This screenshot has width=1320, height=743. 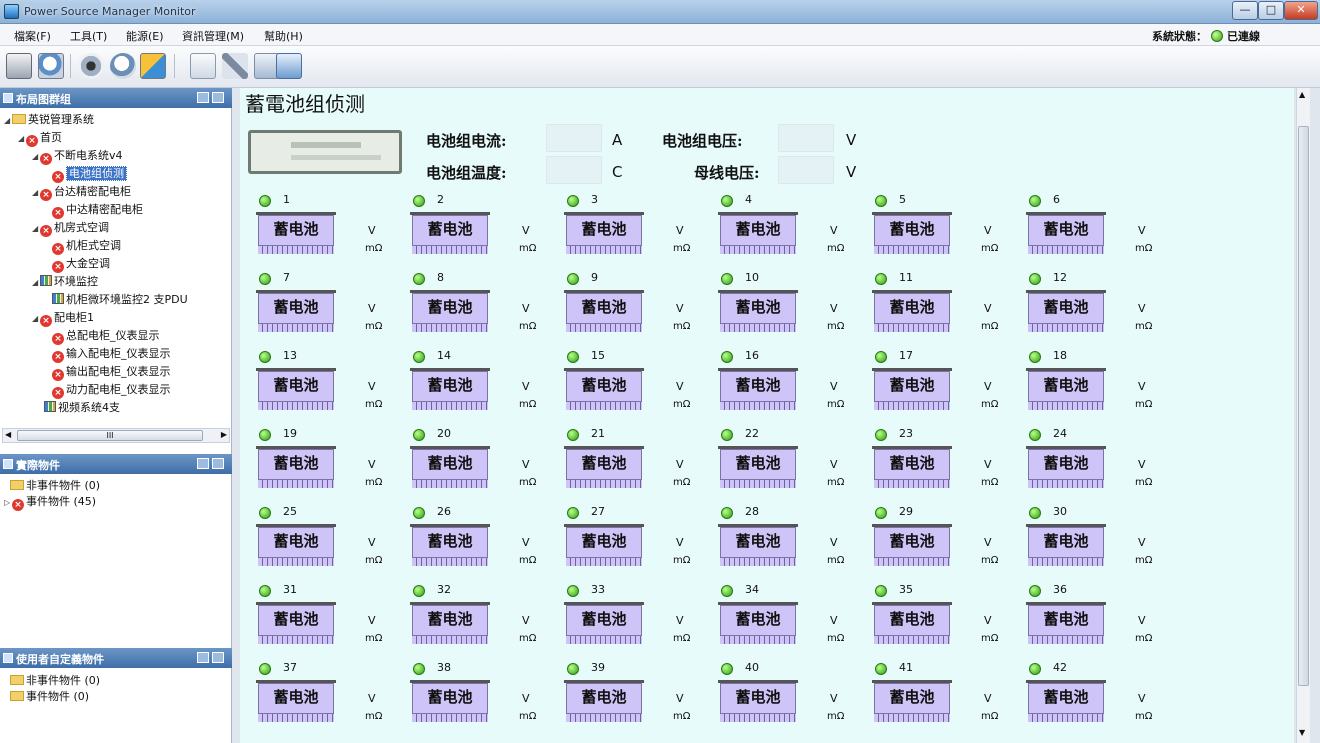 I want to click on edit-icon, so click(x=203, y=66).